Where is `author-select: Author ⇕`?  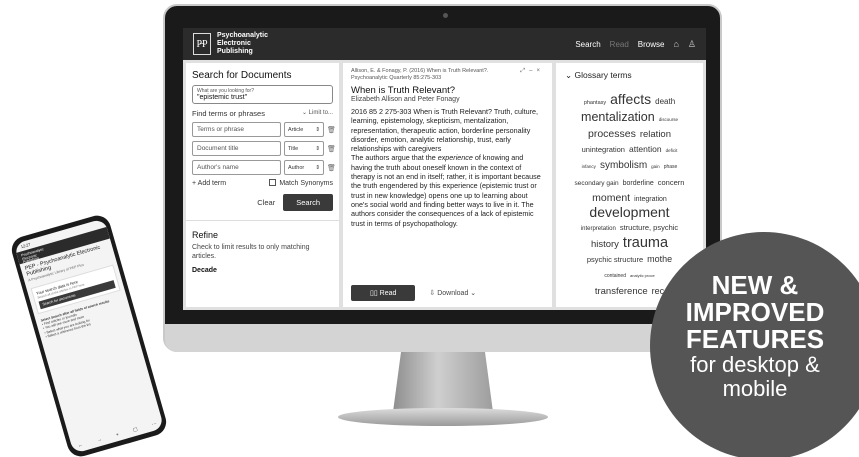
author-select: Author ⇕ is located at coordinates (304, 167).